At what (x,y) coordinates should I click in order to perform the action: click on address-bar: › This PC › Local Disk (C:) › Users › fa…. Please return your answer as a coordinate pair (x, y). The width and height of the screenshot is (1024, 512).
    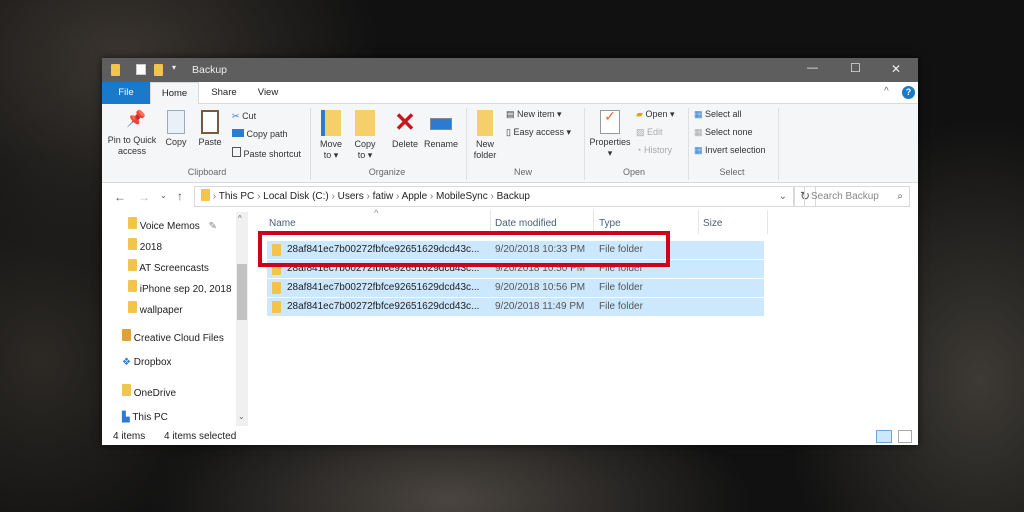
    Looking at the image, I should click on (494, 196).